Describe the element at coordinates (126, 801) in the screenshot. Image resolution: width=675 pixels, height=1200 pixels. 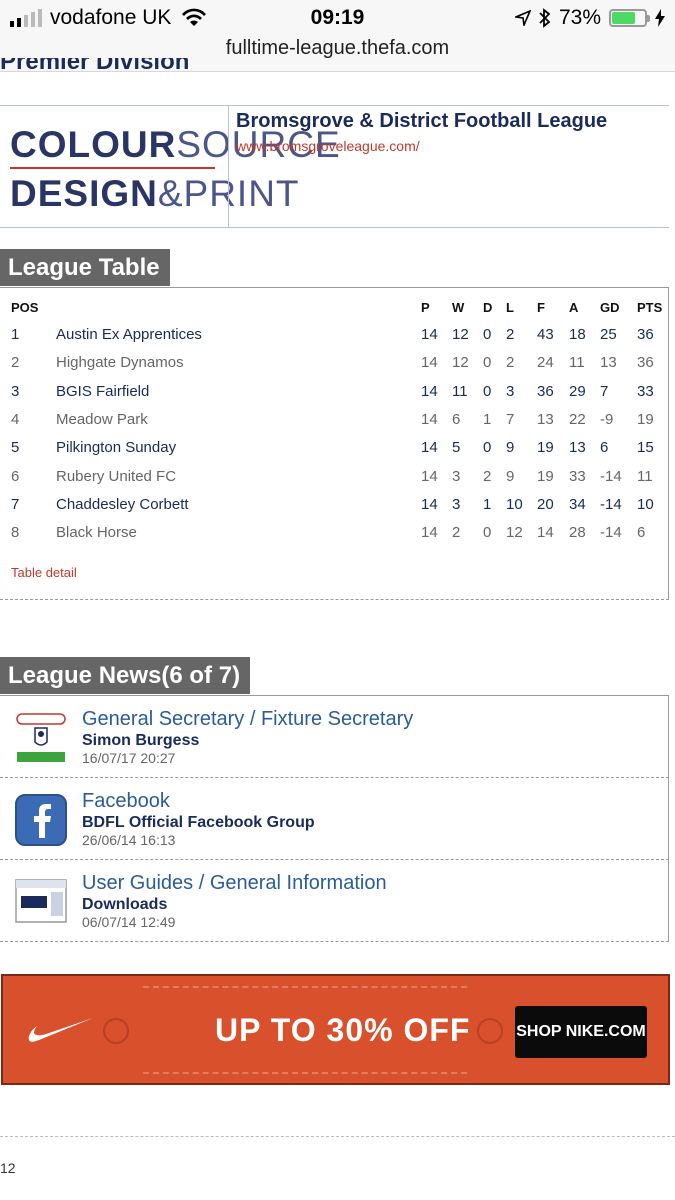
I see `news-title: Facebook` at that location.